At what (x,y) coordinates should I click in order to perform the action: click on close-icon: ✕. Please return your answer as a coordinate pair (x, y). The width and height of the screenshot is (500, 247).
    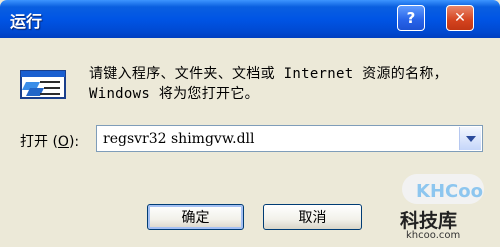
    Looking at the image, I should click on (460, 18).